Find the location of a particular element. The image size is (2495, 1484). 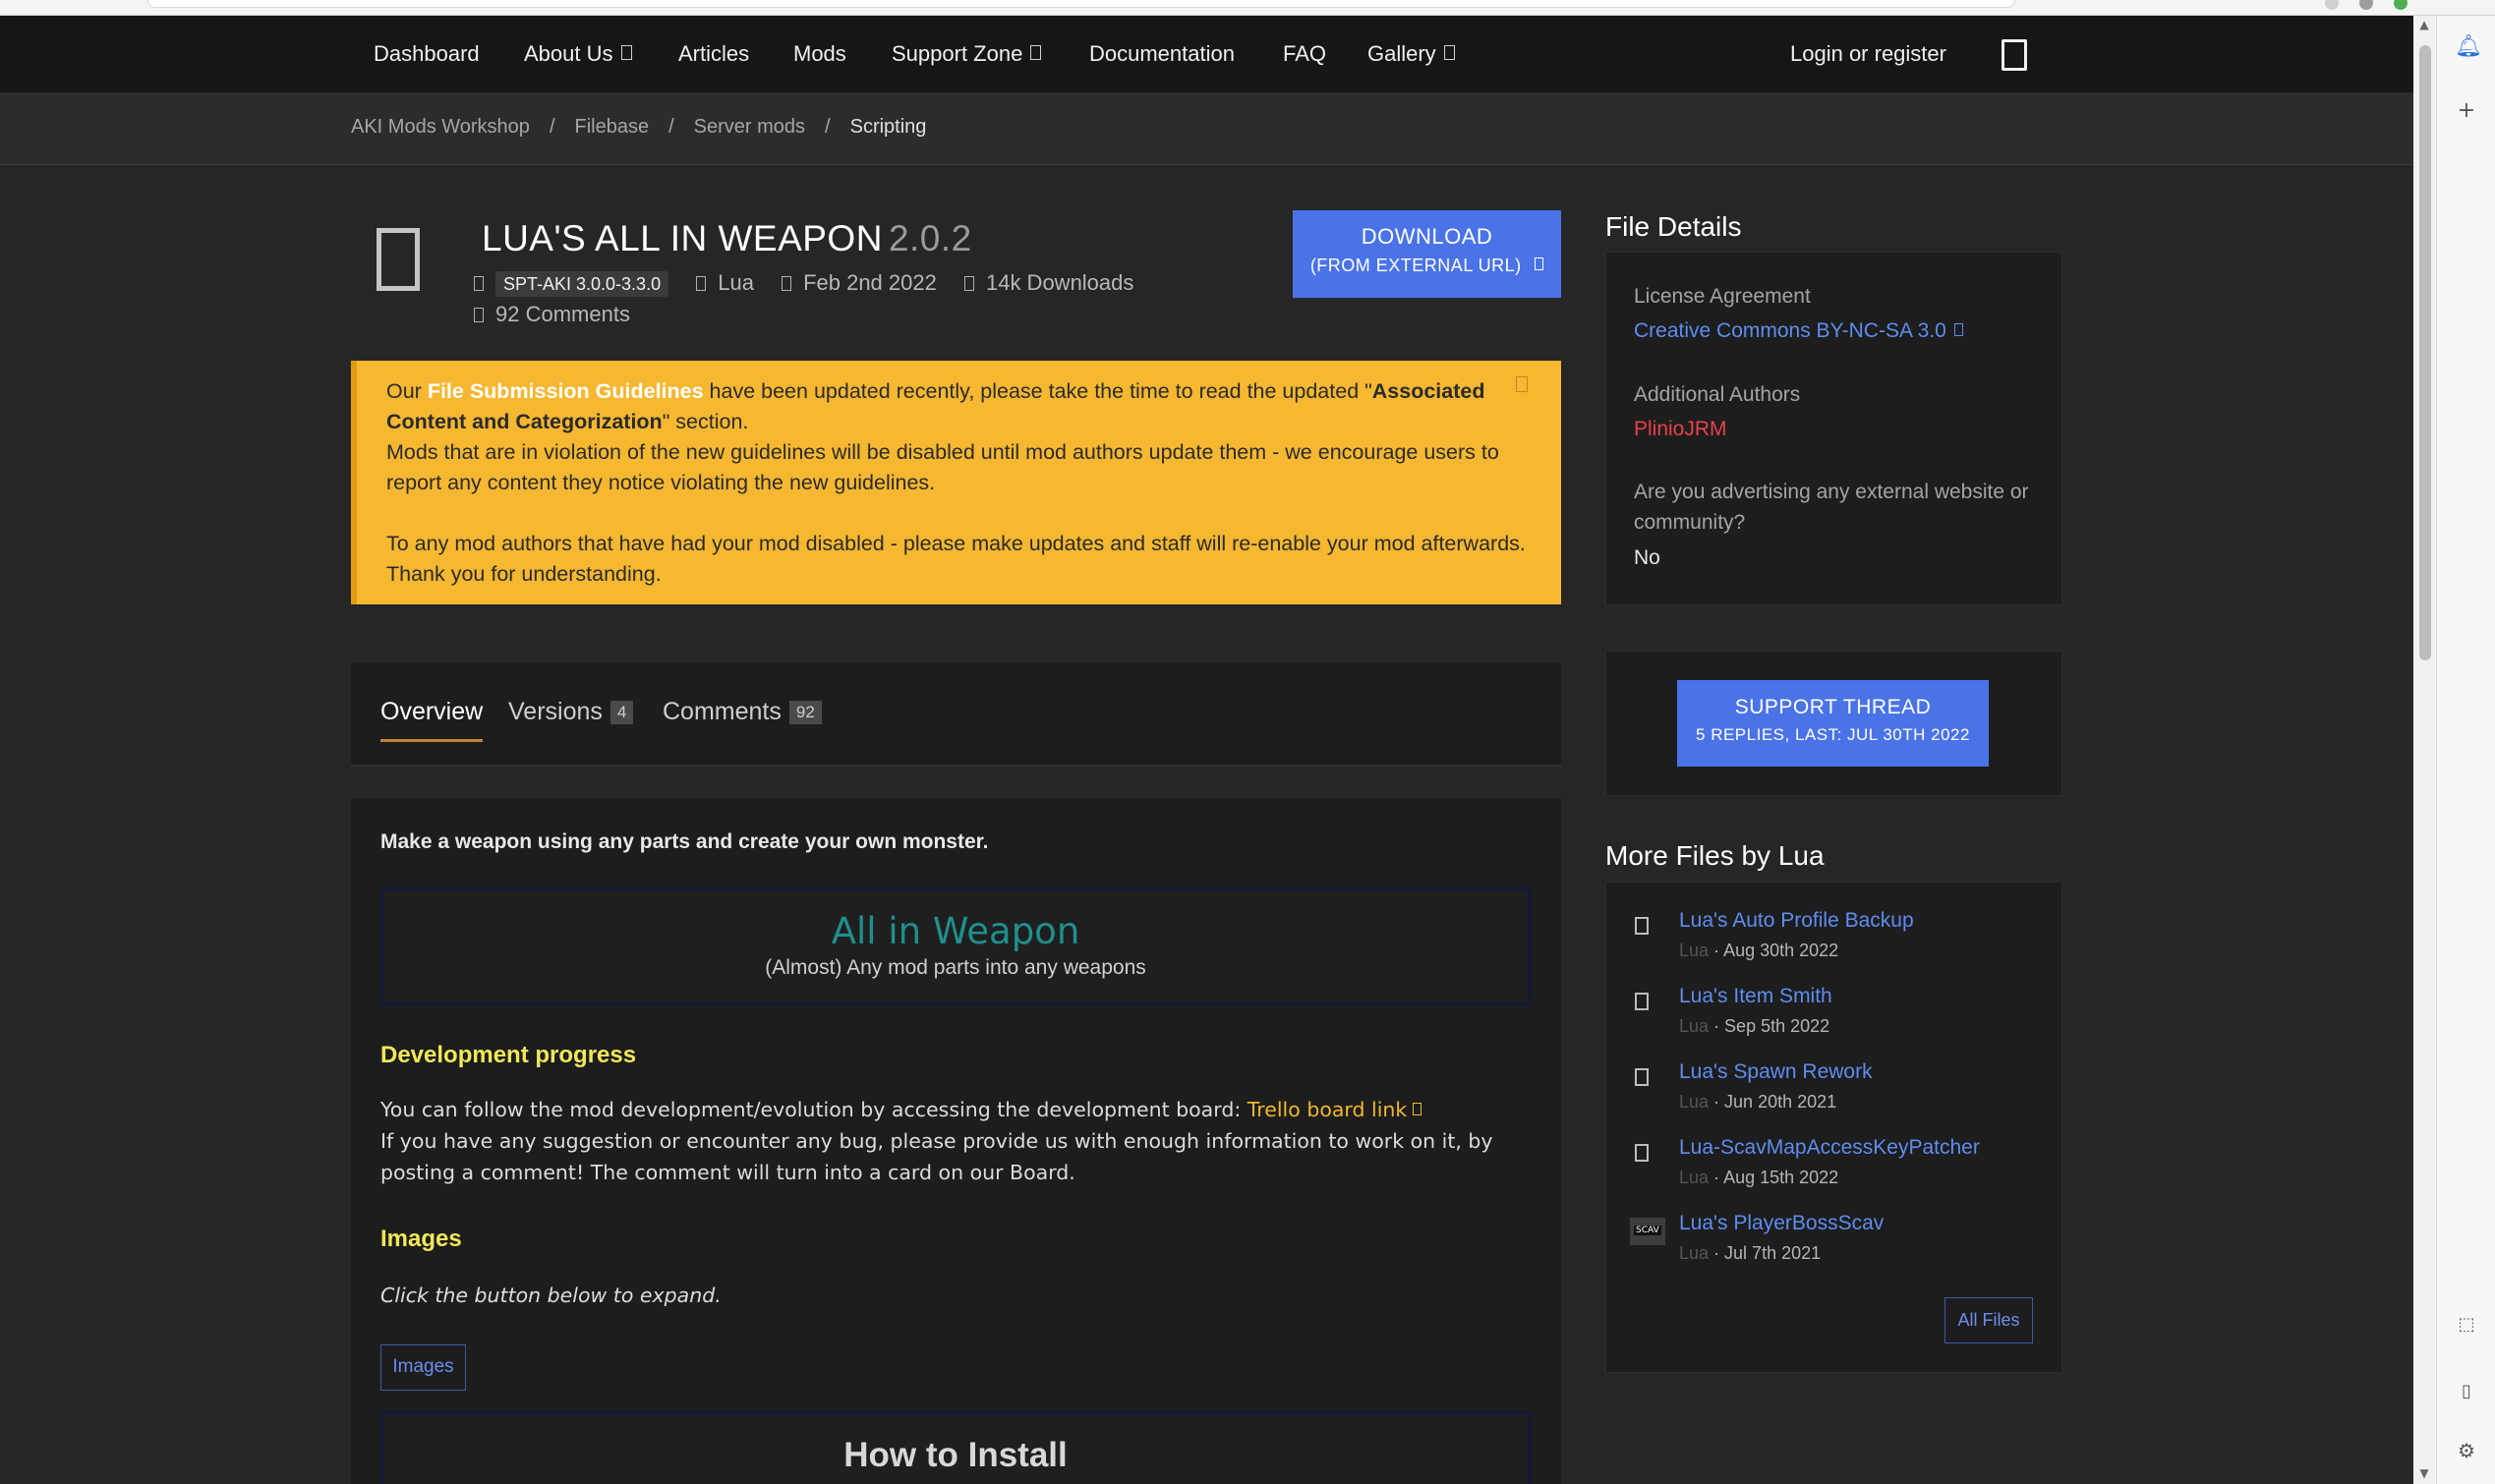

file-meta: Lua · Jul 7th 2021 is located at coordinates (1751, 1253).